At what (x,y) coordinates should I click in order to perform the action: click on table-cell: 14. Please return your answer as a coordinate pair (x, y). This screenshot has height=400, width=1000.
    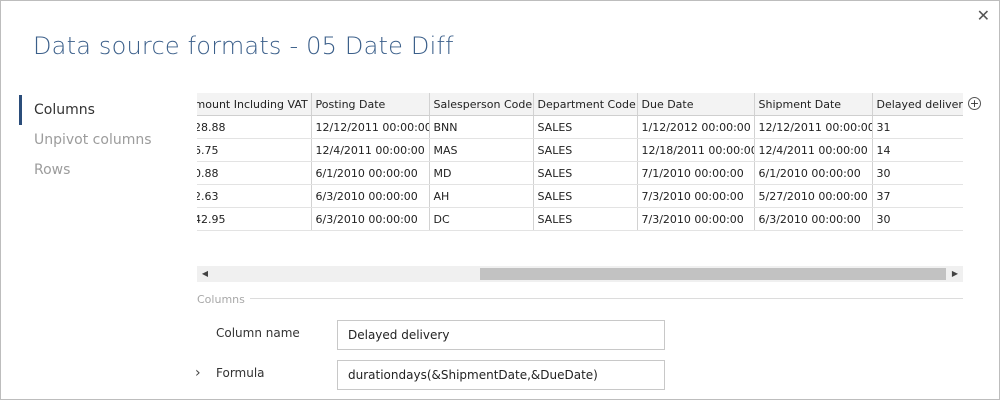
    Looking at the image, I should click on (917, 150).